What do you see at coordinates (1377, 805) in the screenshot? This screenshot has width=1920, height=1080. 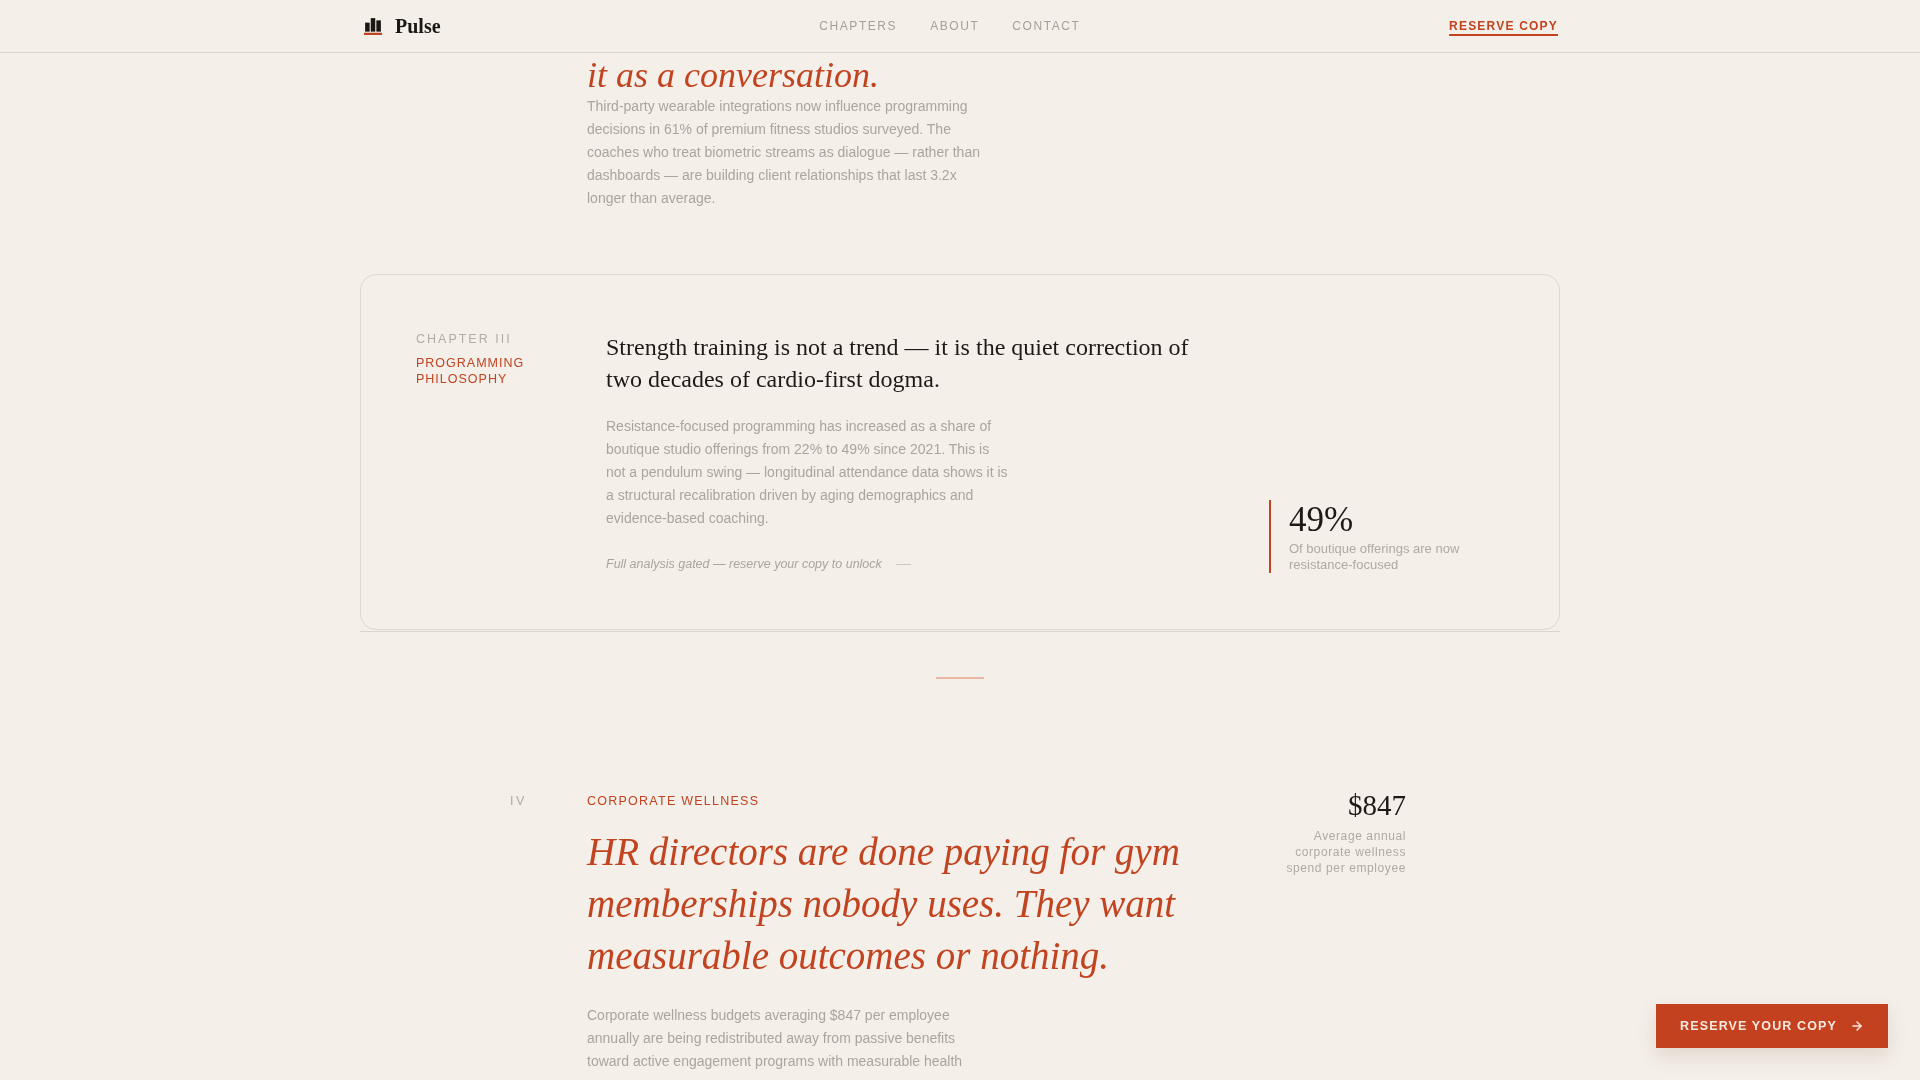 I see `stat-value: $847` at bounding box center [1377, 805].